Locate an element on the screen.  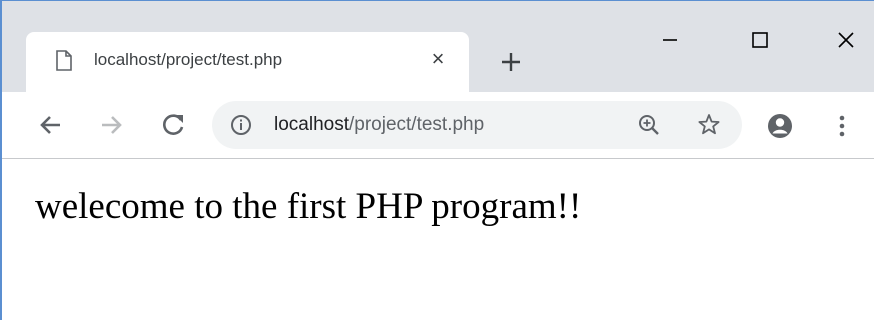
reload-icon is located at coordinates (174, 125).